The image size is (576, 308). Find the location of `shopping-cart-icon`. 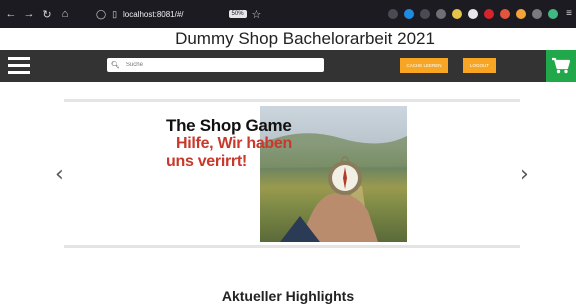

shopping-cart-icon is located at coordinates (561, 65).